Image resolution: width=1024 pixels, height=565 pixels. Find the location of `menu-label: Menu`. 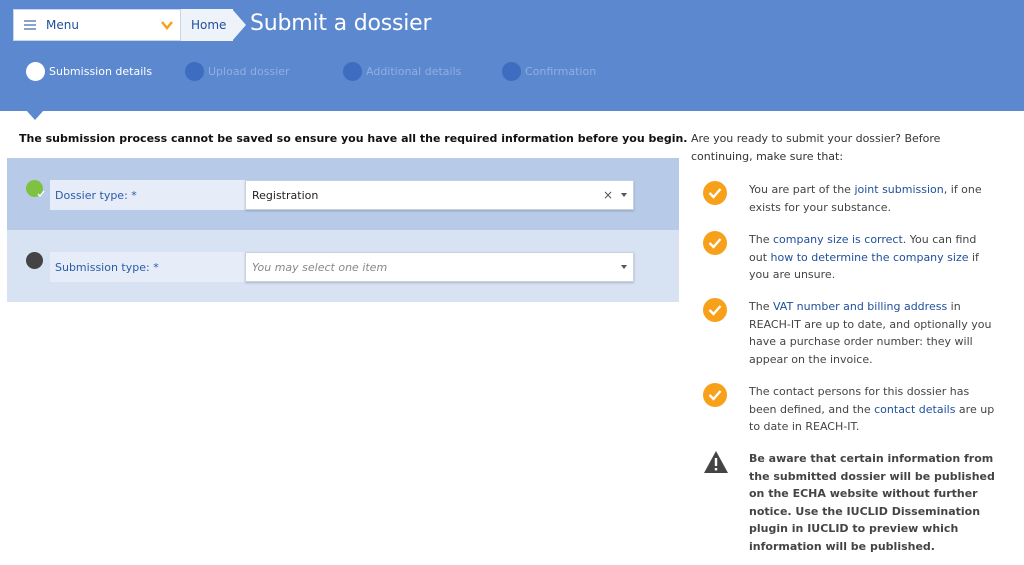

menu-label: Menu is located at coordinates (62, 25).